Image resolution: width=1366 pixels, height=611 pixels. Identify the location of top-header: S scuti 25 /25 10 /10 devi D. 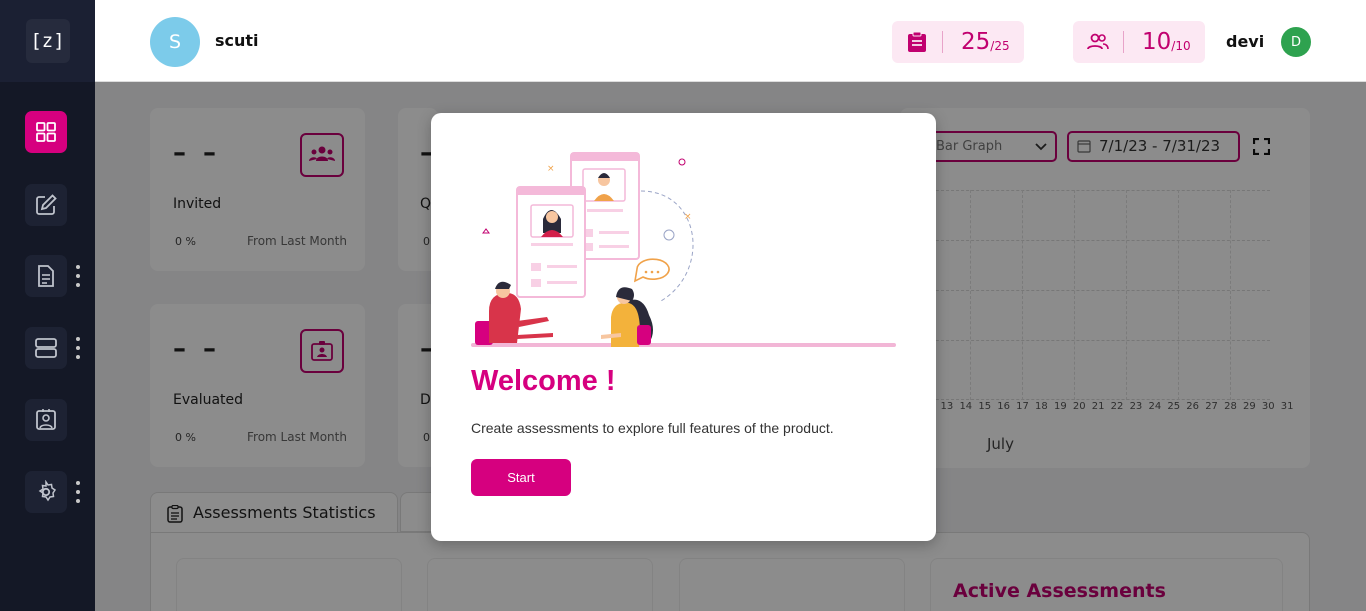
(730, 41).